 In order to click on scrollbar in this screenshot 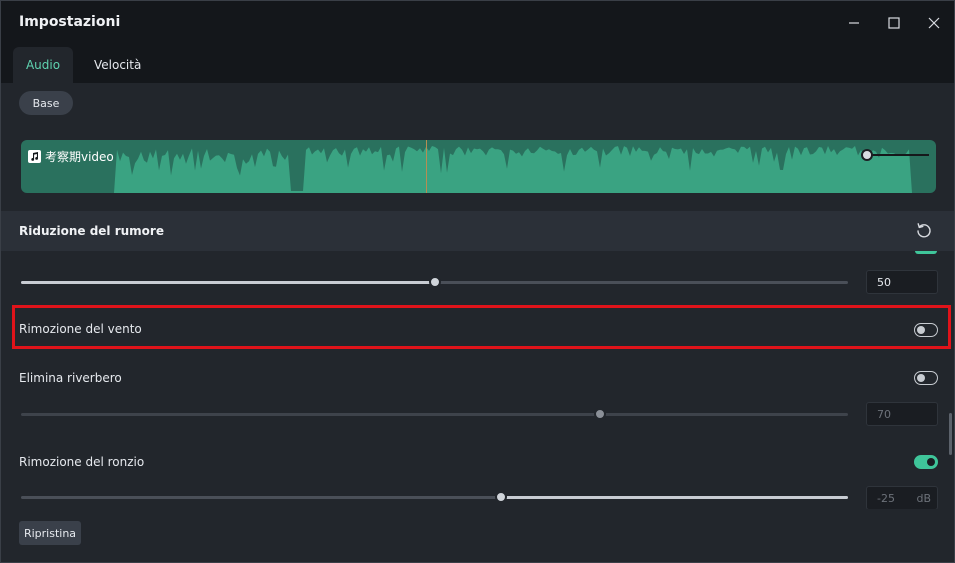, I will do `click(950, 434)`.